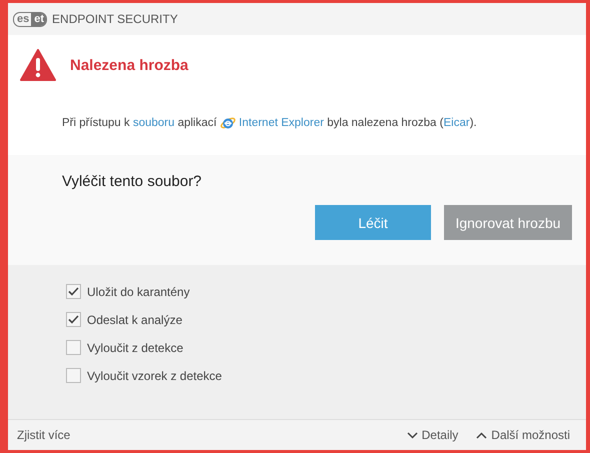  What do you see at coordinates (30, 19) in the screenshot?
I see `logo: es et` at bounding box center [30, 19].